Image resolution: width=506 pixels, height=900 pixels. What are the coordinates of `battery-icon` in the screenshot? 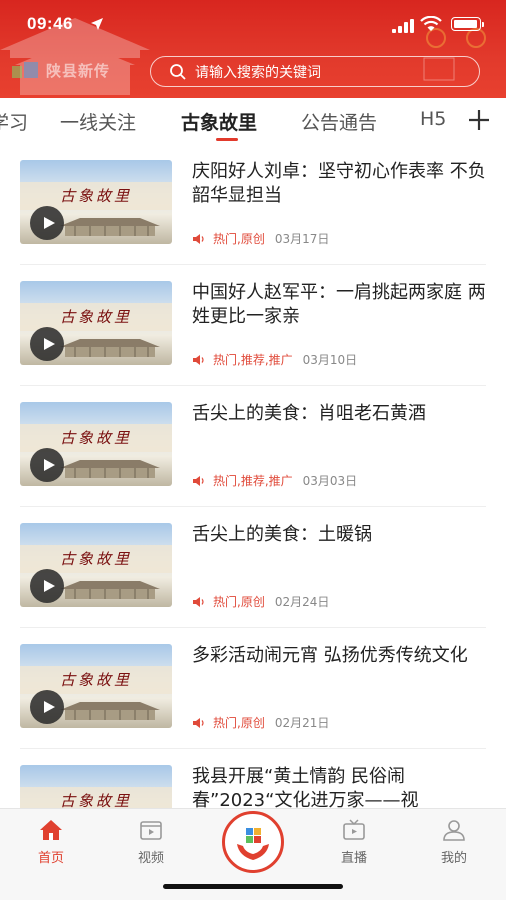 It's located at (467, 24).